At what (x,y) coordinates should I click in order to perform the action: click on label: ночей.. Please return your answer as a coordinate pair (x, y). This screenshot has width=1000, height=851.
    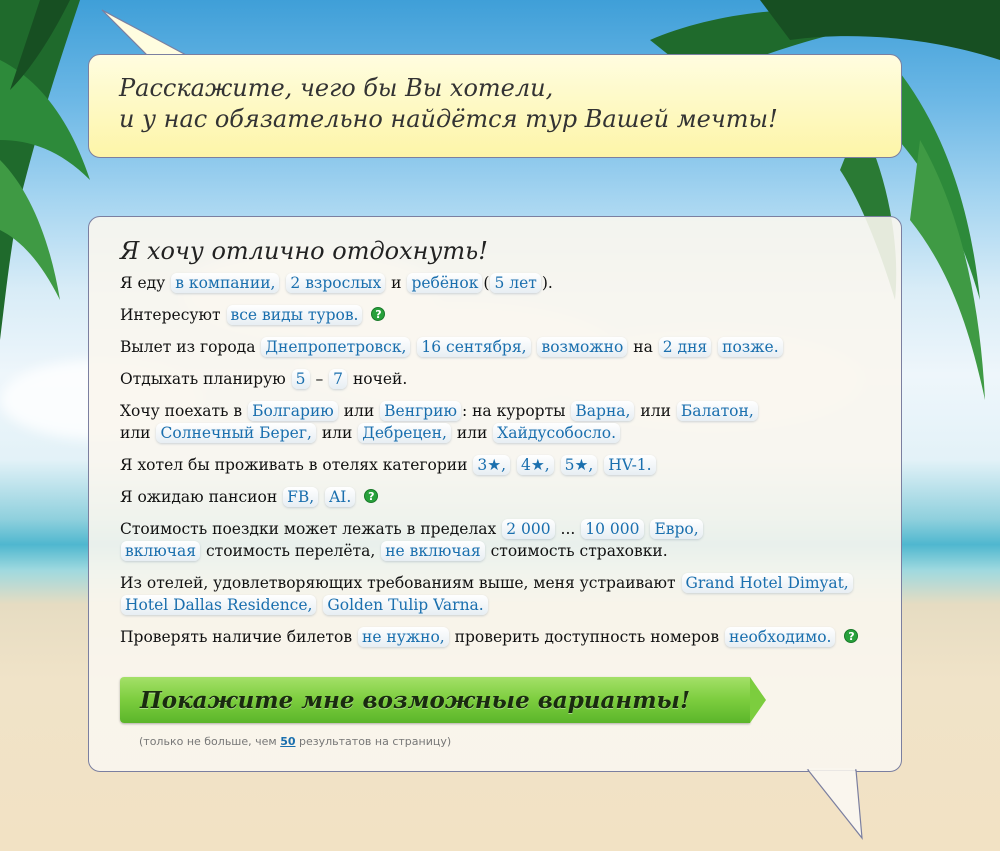
    Looking at the image, I should click on (380, 379).